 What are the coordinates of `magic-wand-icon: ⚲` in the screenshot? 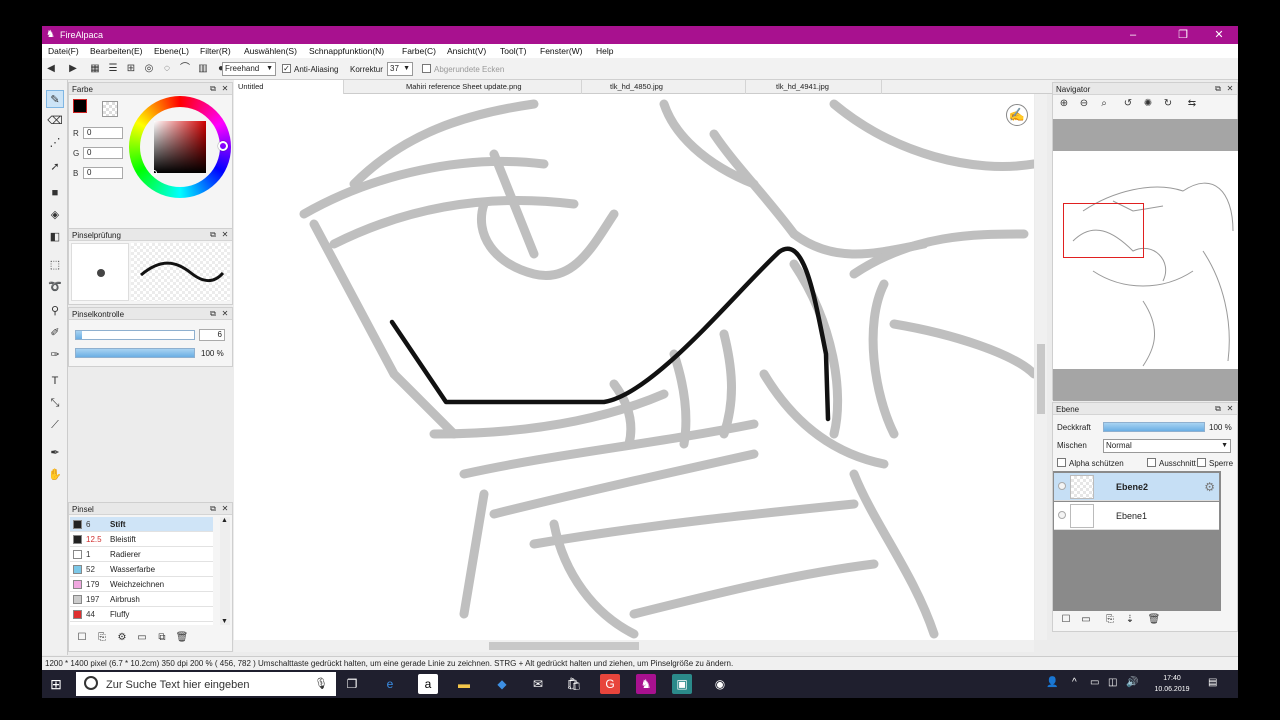 It's located at (55, 311).